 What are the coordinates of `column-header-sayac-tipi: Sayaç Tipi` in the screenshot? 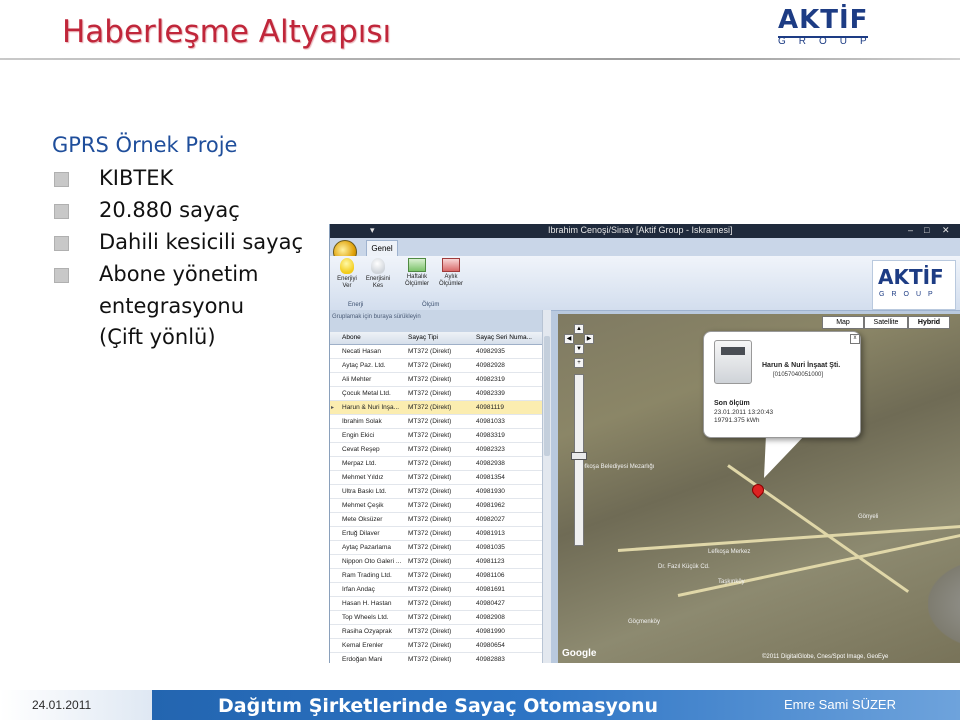 It's located at (423, 337).